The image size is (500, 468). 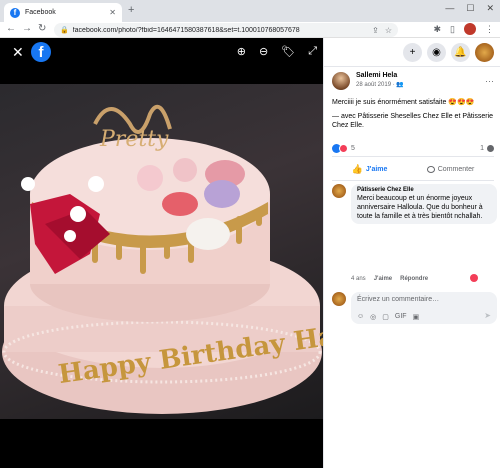 I want to click on back-arrow-icon: ←, so click(x=11, y=28).